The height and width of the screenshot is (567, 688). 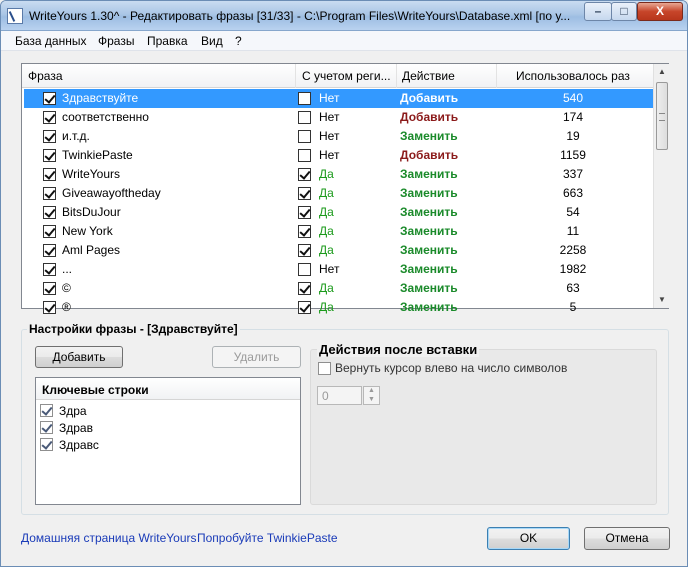 I want to click on table-scrollbar: ▲ ▼, so click(x=661, y=186).